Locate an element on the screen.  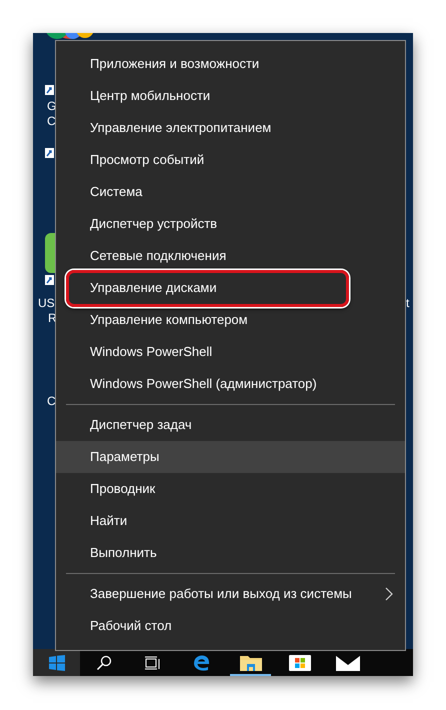
menu-item: Windows PowerShell (администратор) is located at coordinates (230, 384).